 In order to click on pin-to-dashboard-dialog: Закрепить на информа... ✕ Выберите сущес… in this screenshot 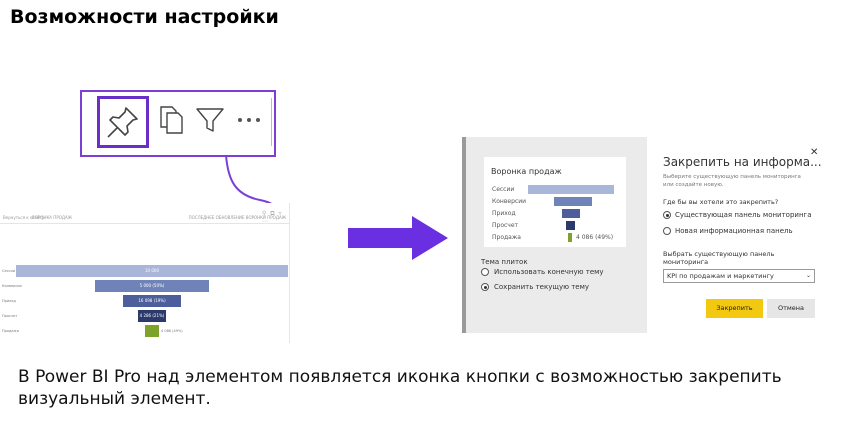, I will do `click(738, 235)`.